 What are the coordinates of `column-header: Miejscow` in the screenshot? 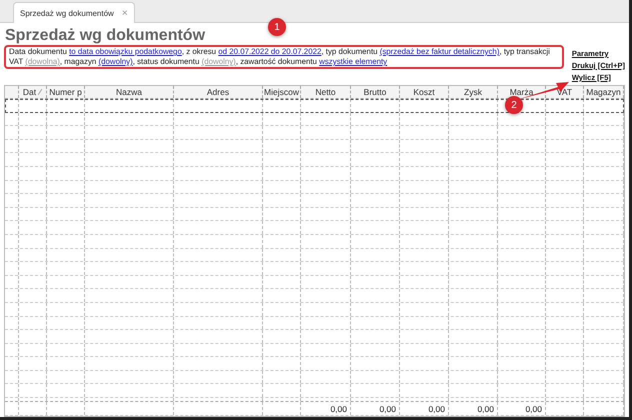 It's located at (282, 92).